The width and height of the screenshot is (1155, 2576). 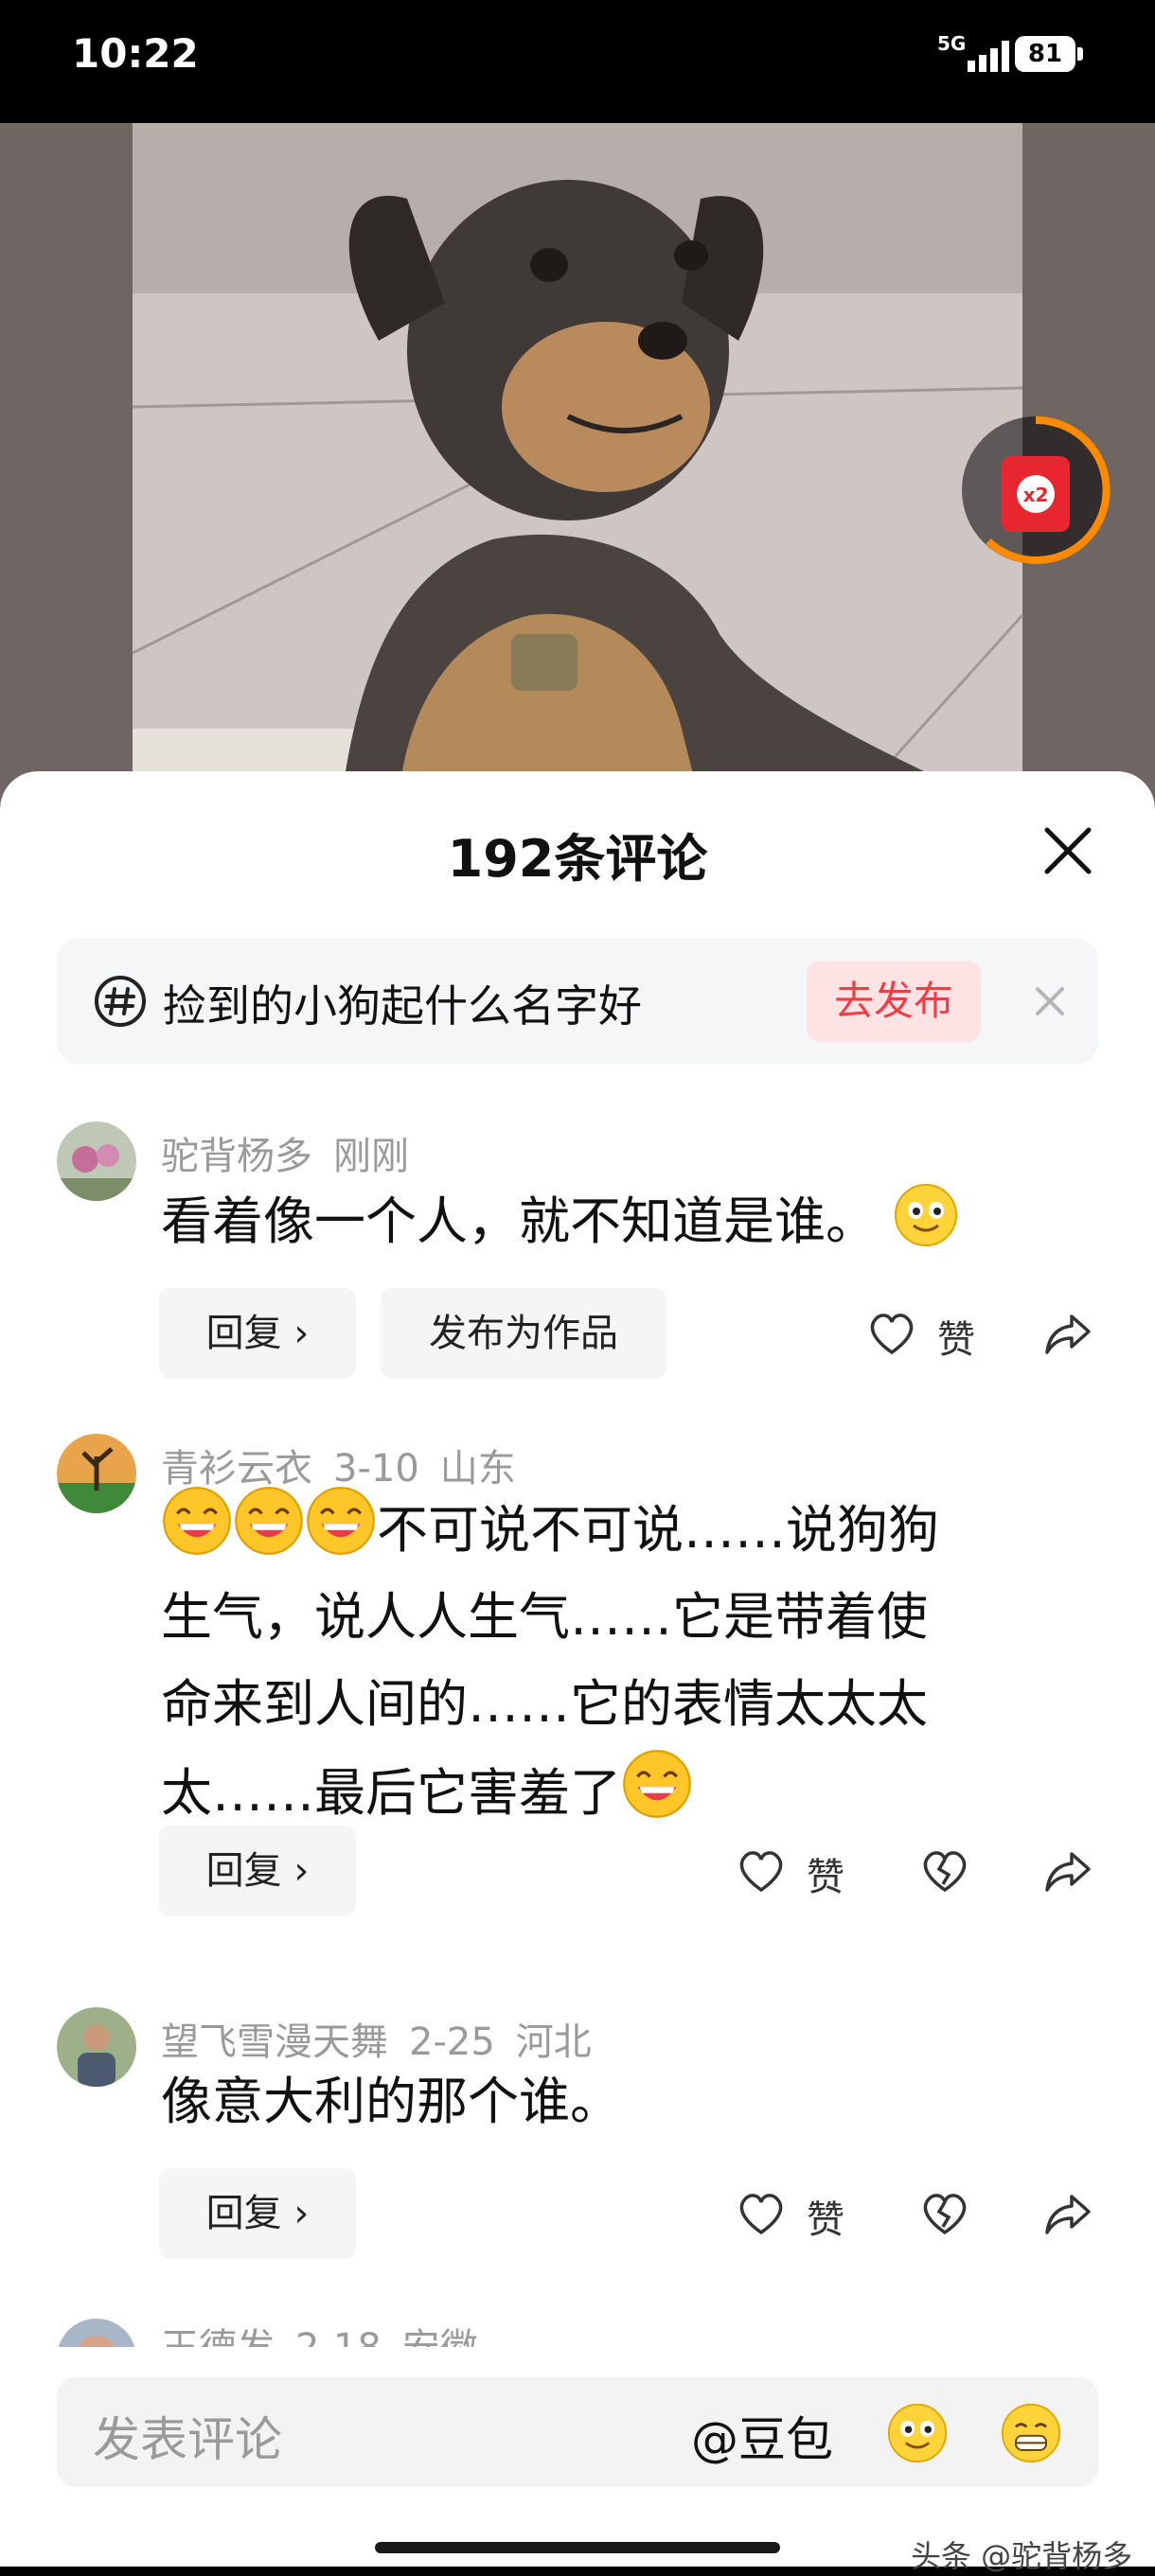 What do you see at coordinates (1036, 495) in the screenshot?
I see `multiplier-badge: x2` at bounding box center [1036, 495].